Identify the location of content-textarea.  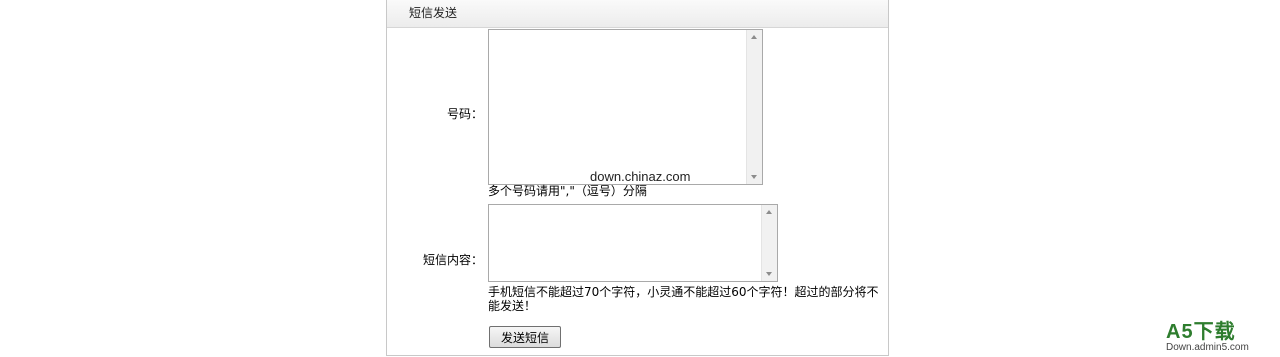
(633, 243).